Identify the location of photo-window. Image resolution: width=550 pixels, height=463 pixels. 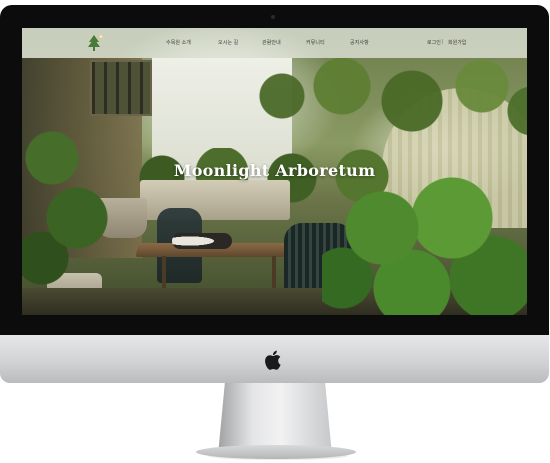
(121, 88).